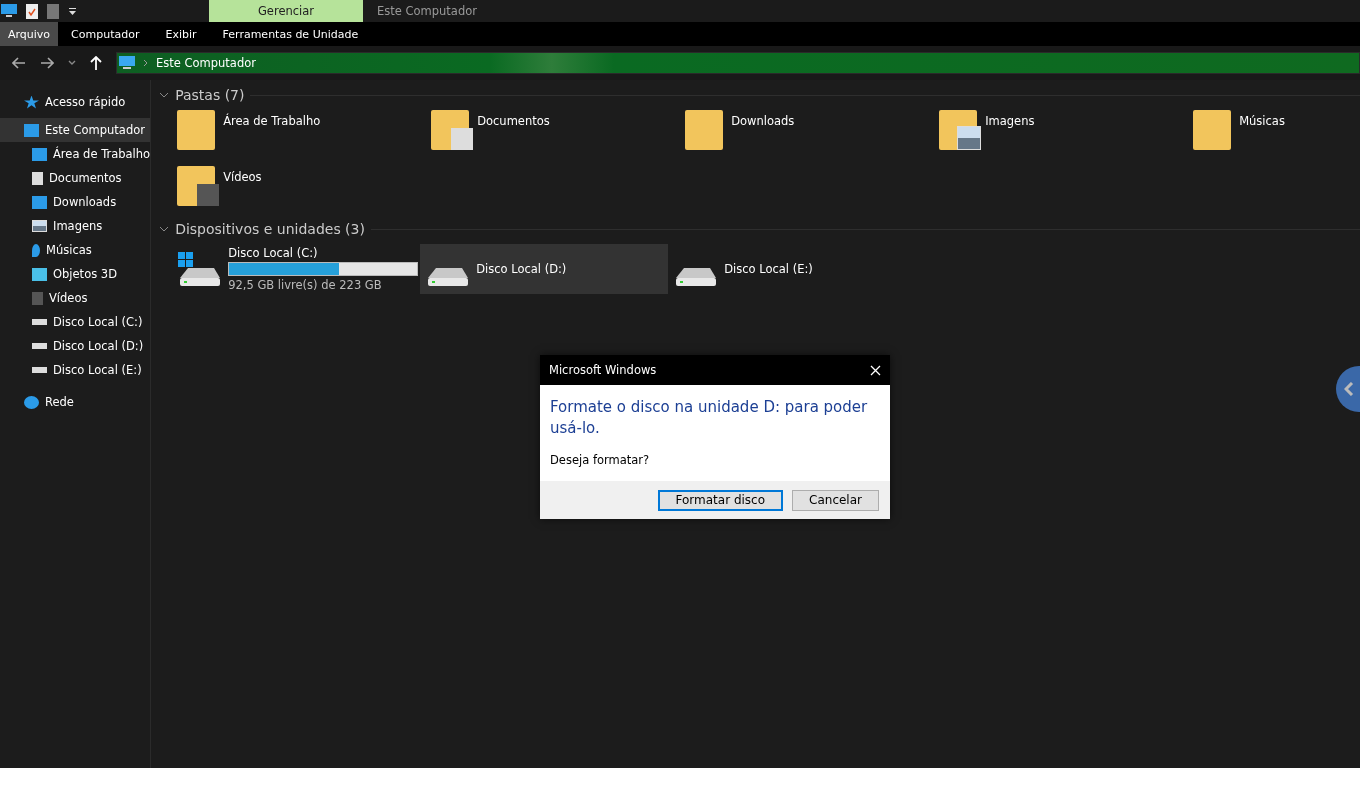 The height and width of the screenshot is (798, 1360). I want to click on group-heading: Pastas (7), so click(210, 95).